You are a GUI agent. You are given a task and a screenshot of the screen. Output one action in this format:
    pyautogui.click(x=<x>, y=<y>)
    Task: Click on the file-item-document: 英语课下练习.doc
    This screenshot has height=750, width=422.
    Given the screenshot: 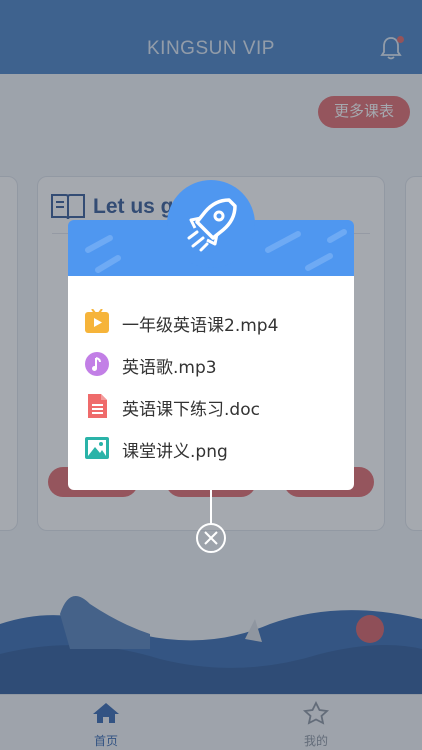 What is the action you would take?
    pyautogui.click(x=215, y=406)
    